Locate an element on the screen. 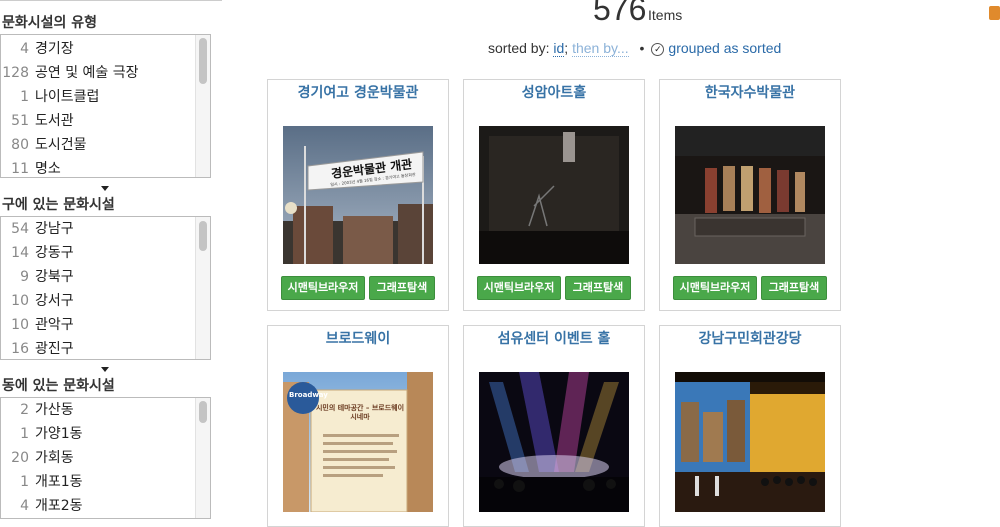 The height and width of the screenshot is (527, 1000). facet-label: 명소 is located at coordinates (48, 169).